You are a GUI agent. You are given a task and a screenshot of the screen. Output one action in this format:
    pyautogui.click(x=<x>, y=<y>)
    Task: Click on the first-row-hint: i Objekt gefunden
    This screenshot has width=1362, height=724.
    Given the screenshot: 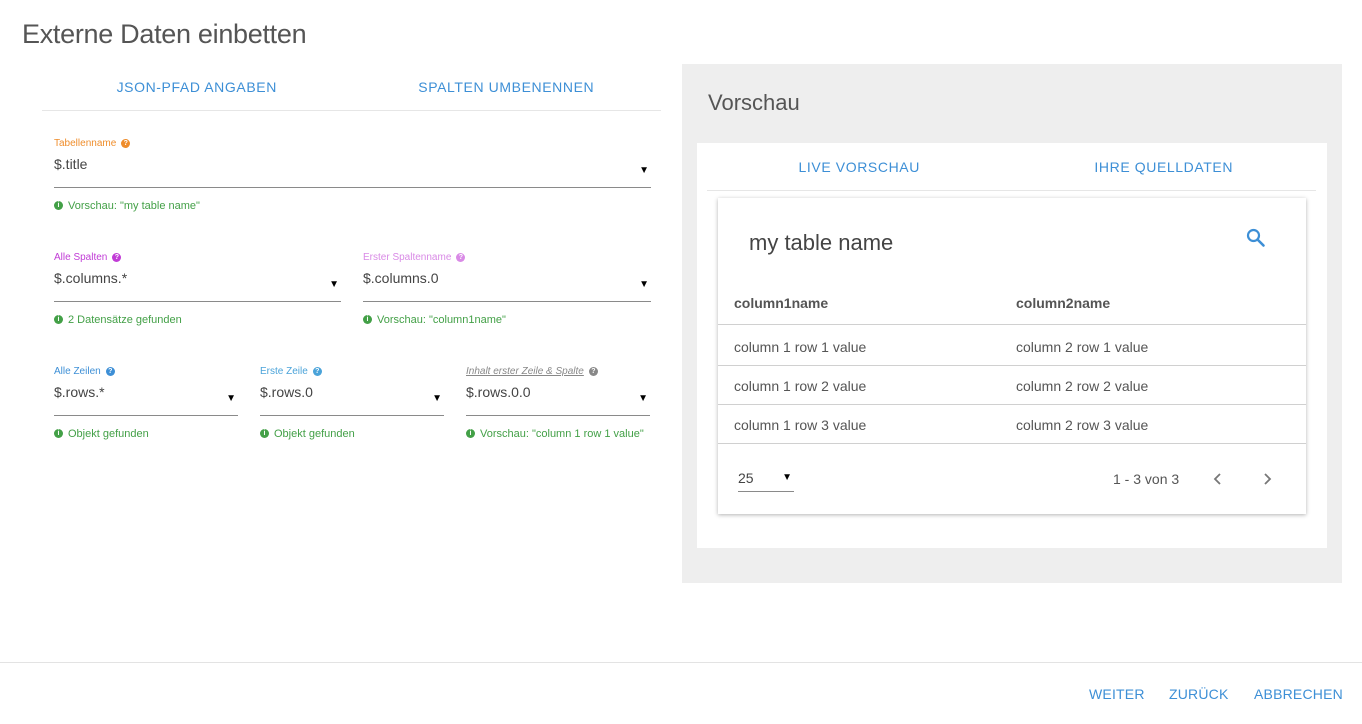 What is the action you would take?
    pyautogui.click(x=352, y=434)
    